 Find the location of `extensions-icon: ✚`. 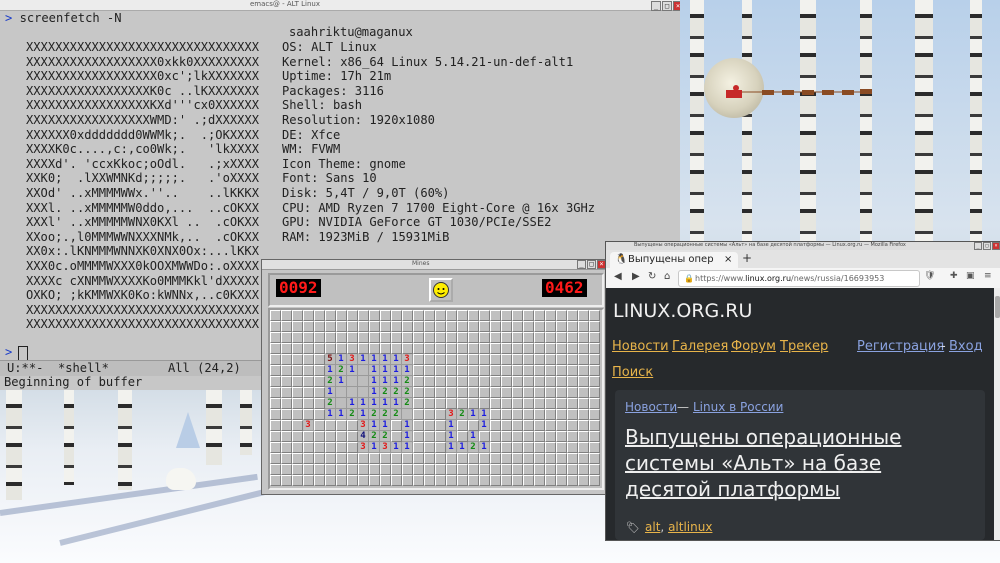

extensions-icon: ✚ is located at coordinates (954, 276).